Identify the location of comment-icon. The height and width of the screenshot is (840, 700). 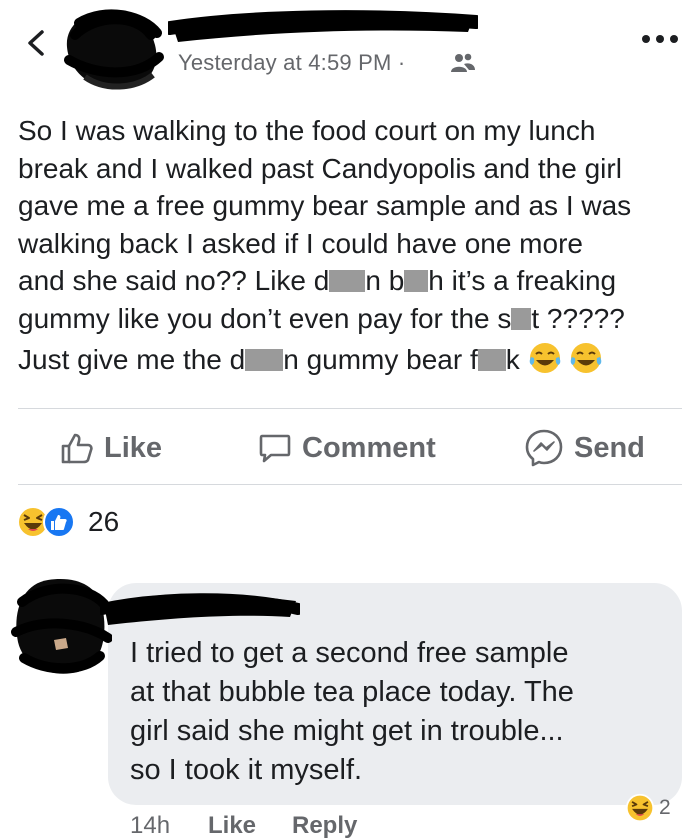
(275, 448).